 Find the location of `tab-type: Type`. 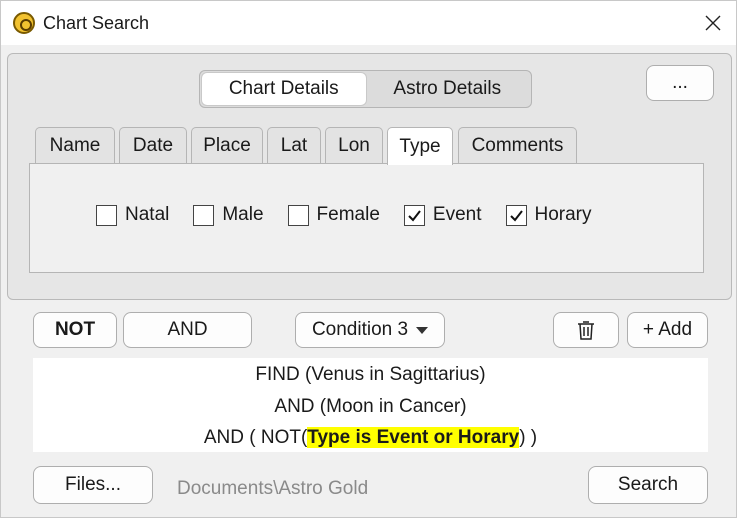

tab-type: Type is located at coordinates (420, 146).